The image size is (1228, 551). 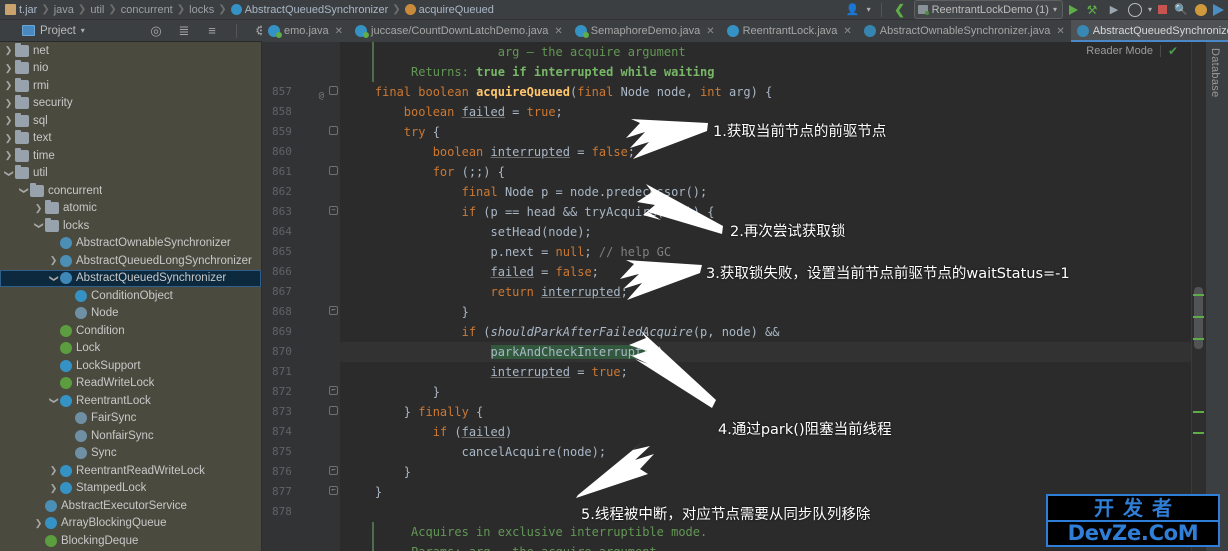 I want to click on code-line: boolean interrupted = false;, so click(x=773, y=152).